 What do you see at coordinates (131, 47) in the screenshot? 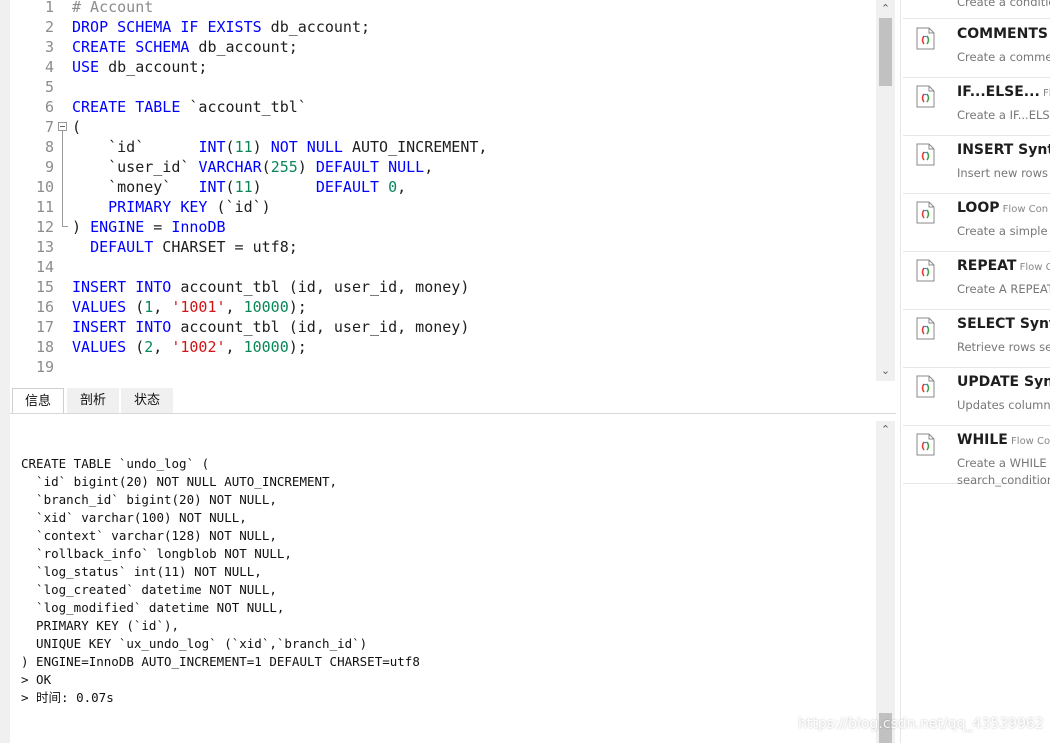
I see `code-token: CREATE SCHEMA` at bounding box center [131, 47].